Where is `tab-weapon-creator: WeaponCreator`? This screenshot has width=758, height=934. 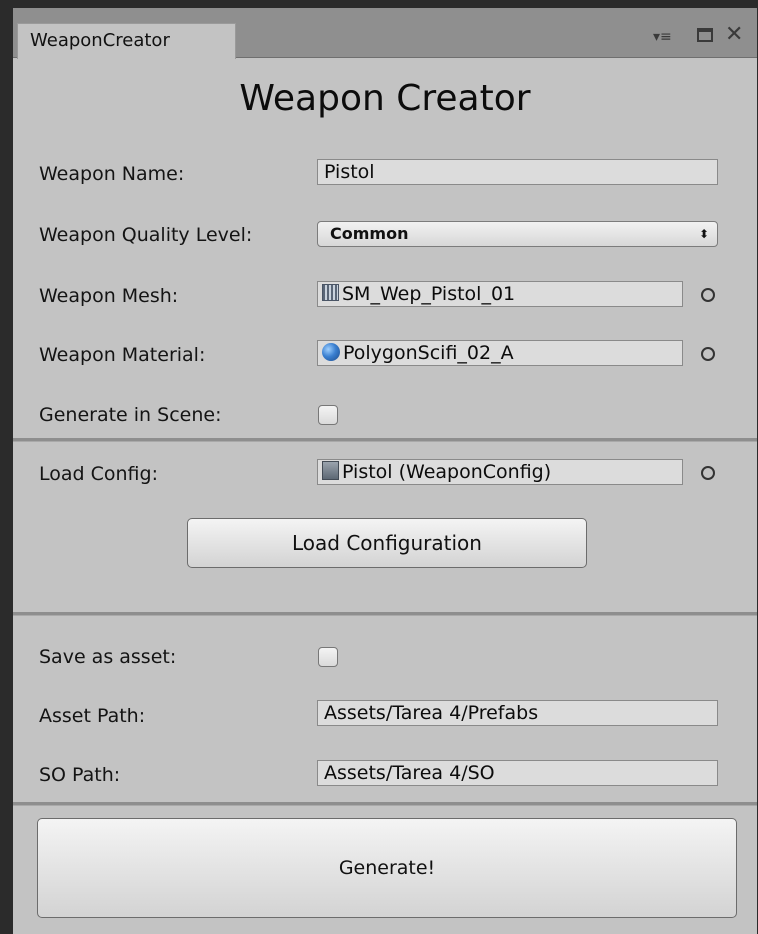
tab-weapon-creator: WeaponCreator is located at coordinates (126, 41).